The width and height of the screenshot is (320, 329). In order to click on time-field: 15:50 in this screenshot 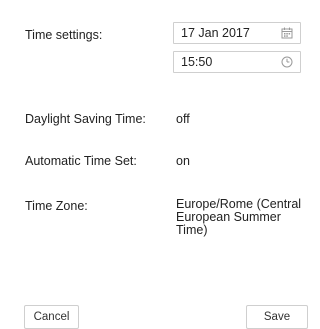, I will do `click(237, 62)`.